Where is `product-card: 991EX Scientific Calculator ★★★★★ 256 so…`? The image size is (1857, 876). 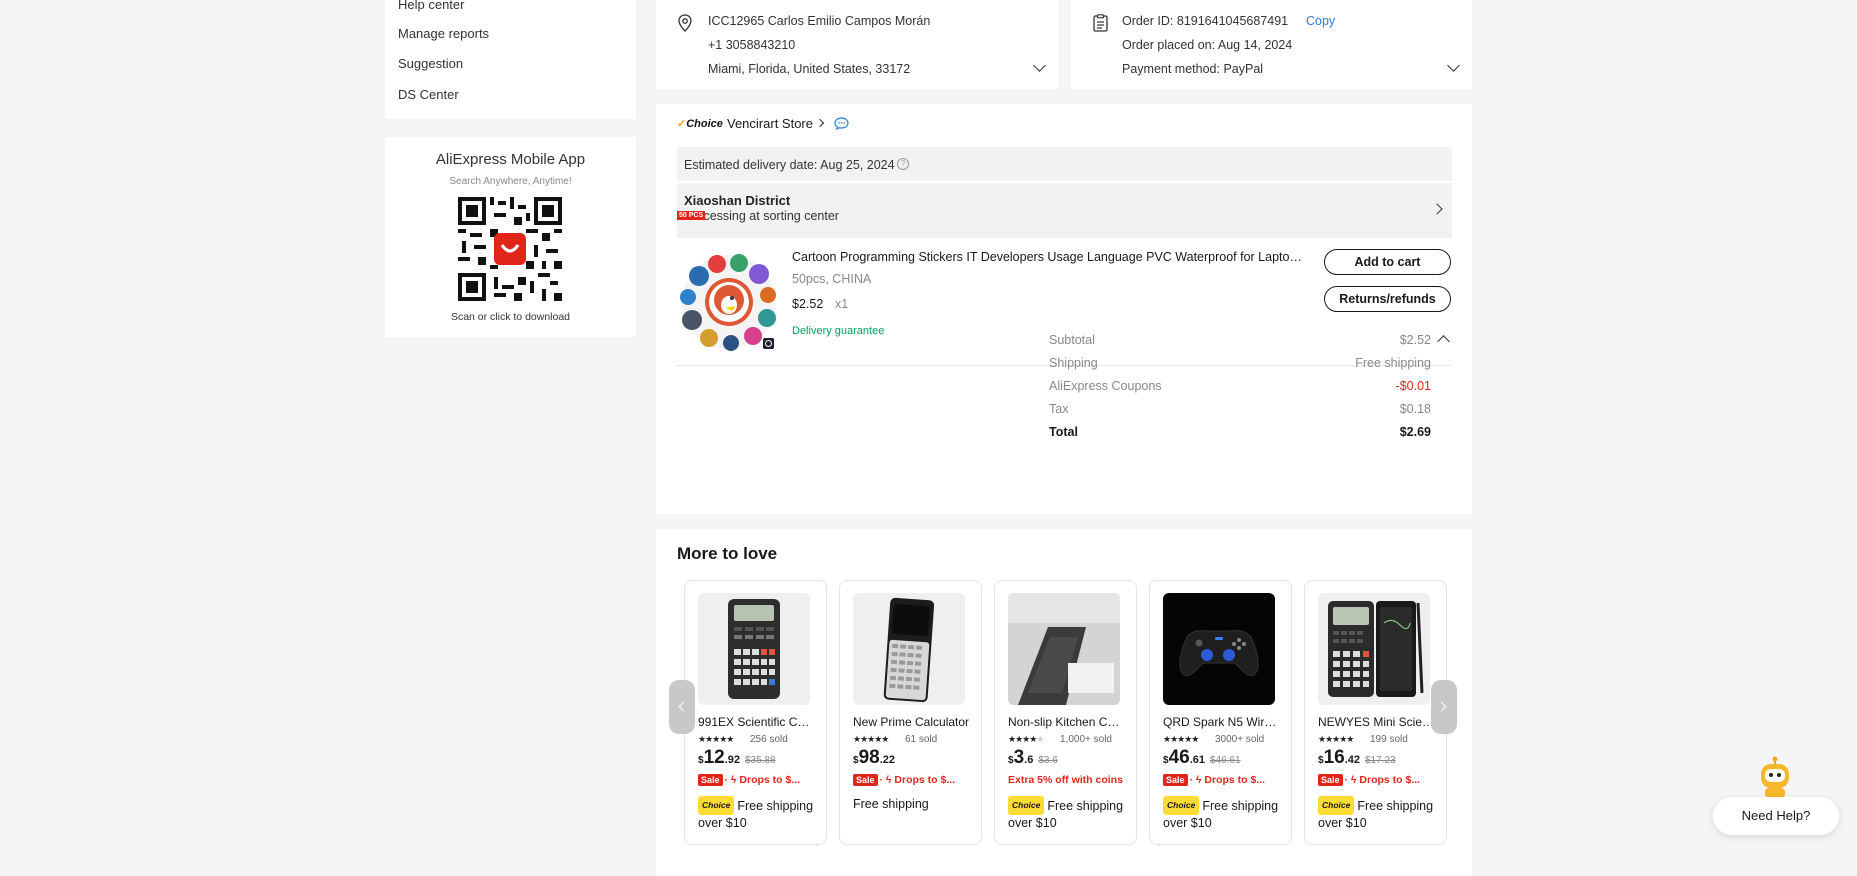
product-card: 991EX Scientific Calculator ★★★★★ 256 so… is located at coordinates (755, 712).